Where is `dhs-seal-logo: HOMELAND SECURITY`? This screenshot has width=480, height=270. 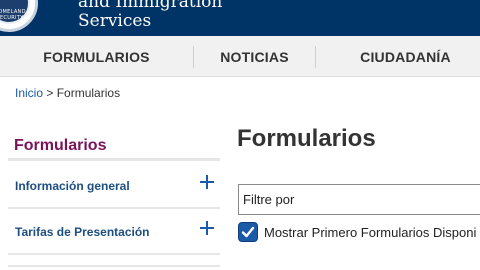
dhs-seal-logo: HOMELAND SECURITY is located at coordinates (19, 16).